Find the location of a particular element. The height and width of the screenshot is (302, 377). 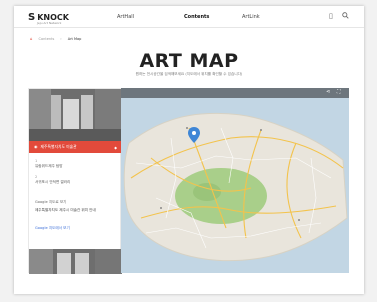

selected-location-label: 제주특별자치도 미술관 is located at coordinates (58, 146).